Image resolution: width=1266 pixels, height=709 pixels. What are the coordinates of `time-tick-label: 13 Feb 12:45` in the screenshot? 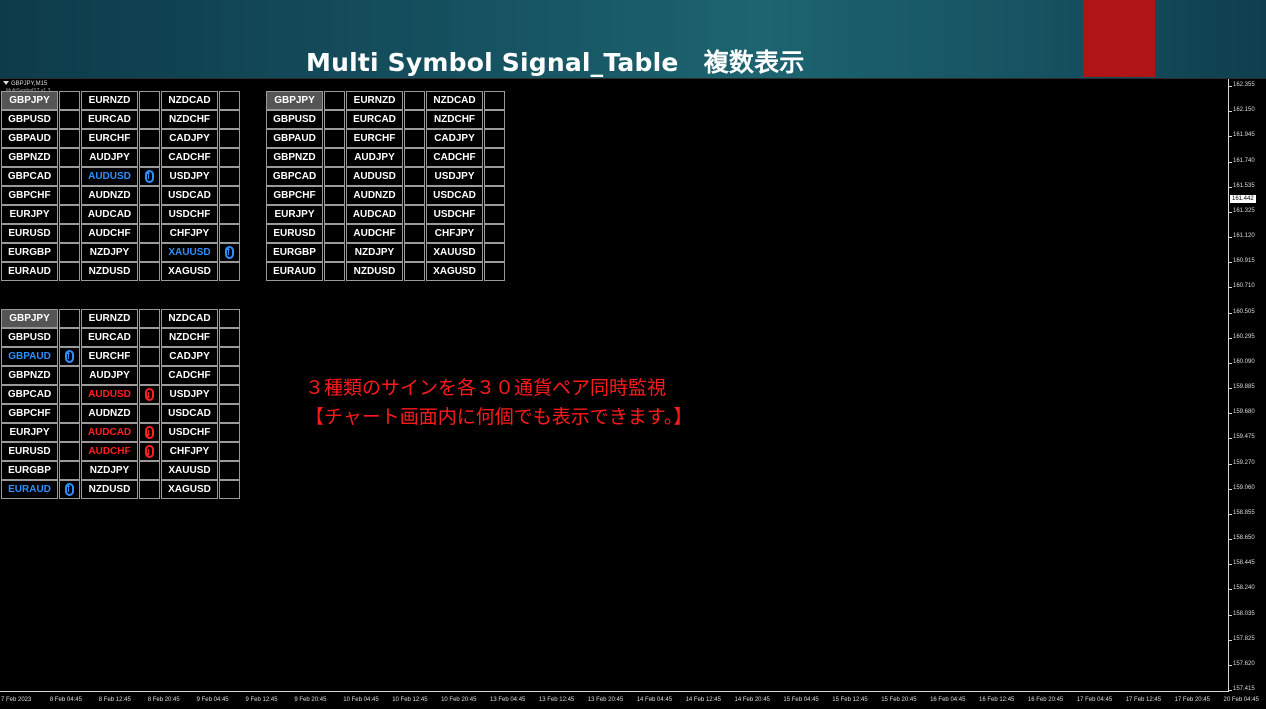 It's located at (556, 700).